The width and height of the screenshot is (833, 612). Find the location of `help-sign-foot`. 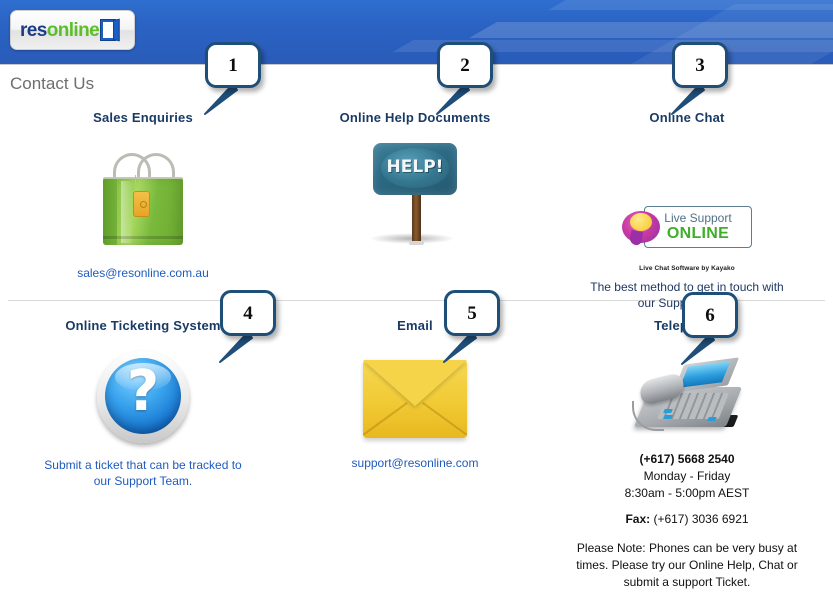

help-sign-foot is located at coordinates (416, 243).